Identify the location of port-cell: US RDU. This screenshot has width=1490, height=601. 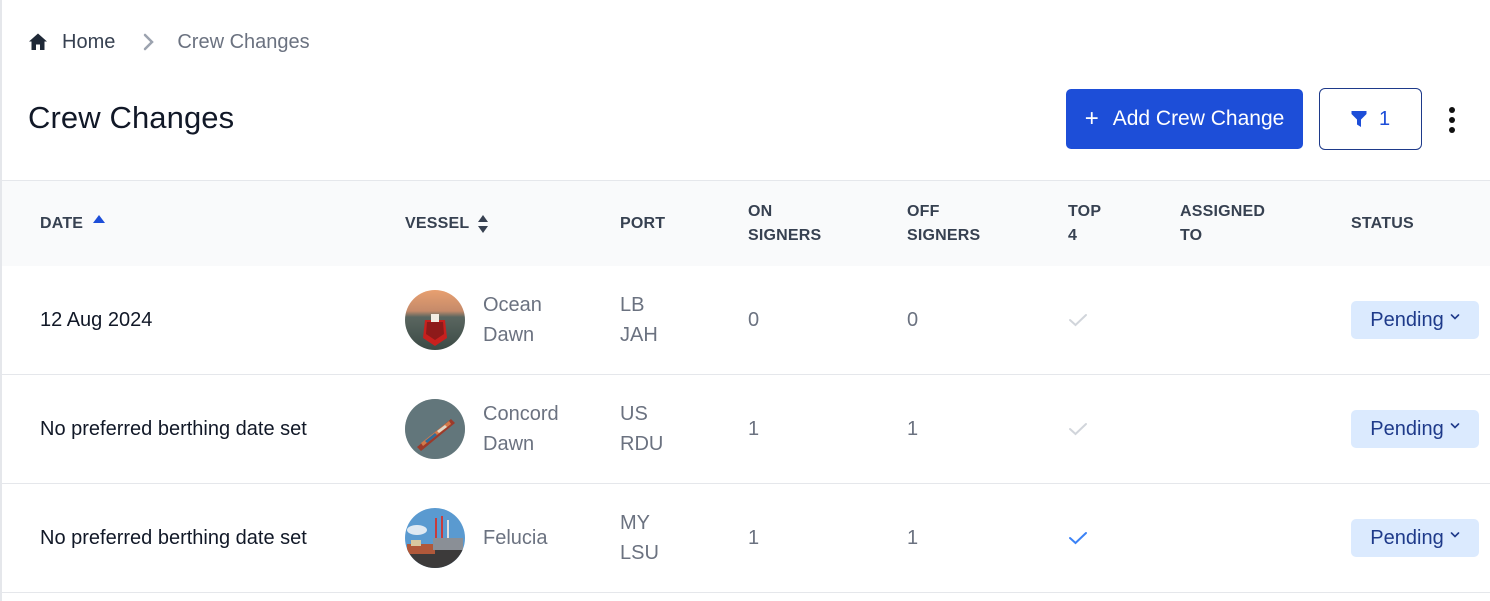
(642, 429).